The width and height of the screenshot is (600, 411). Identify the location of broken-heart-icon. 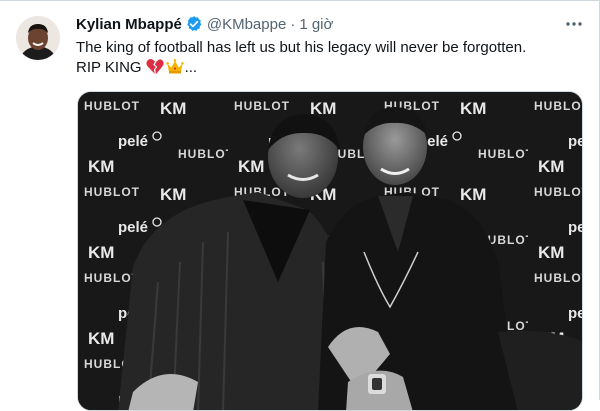
(155, 69).